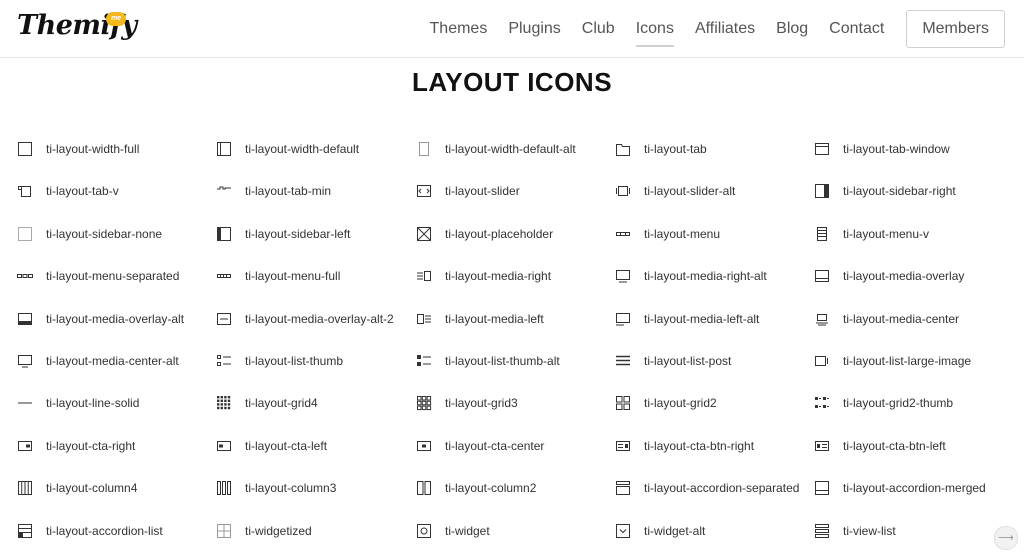 The height and width of the screenshot is (556, 1024). Describe the element at coordinates (288, 191) in the screenshot. I see `icon-label: ti-layout-tab-min` at that location.